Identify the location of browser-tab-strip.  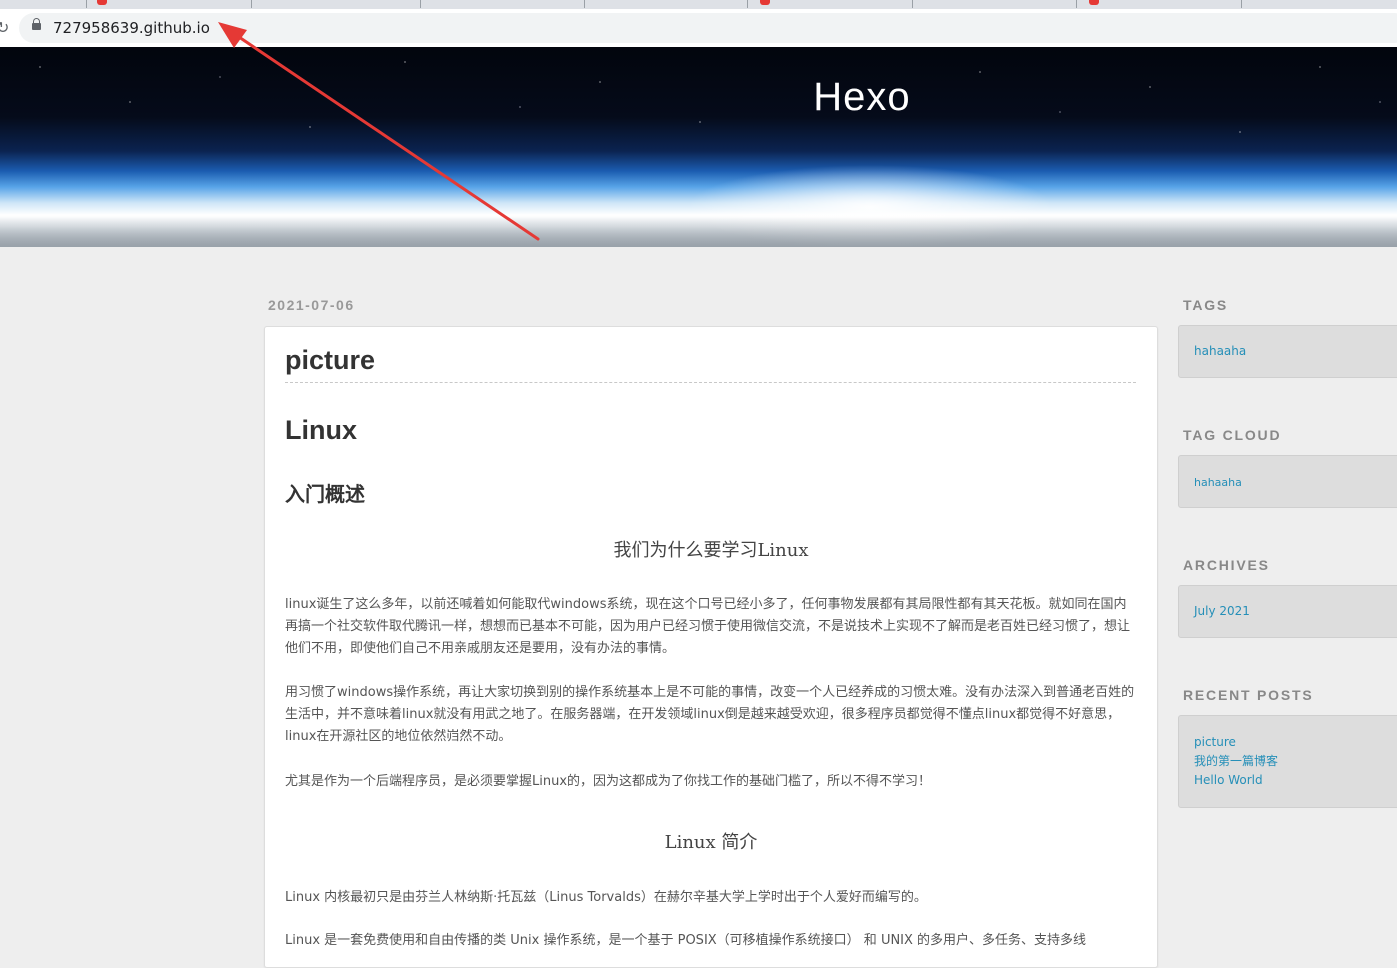
(698, 4).